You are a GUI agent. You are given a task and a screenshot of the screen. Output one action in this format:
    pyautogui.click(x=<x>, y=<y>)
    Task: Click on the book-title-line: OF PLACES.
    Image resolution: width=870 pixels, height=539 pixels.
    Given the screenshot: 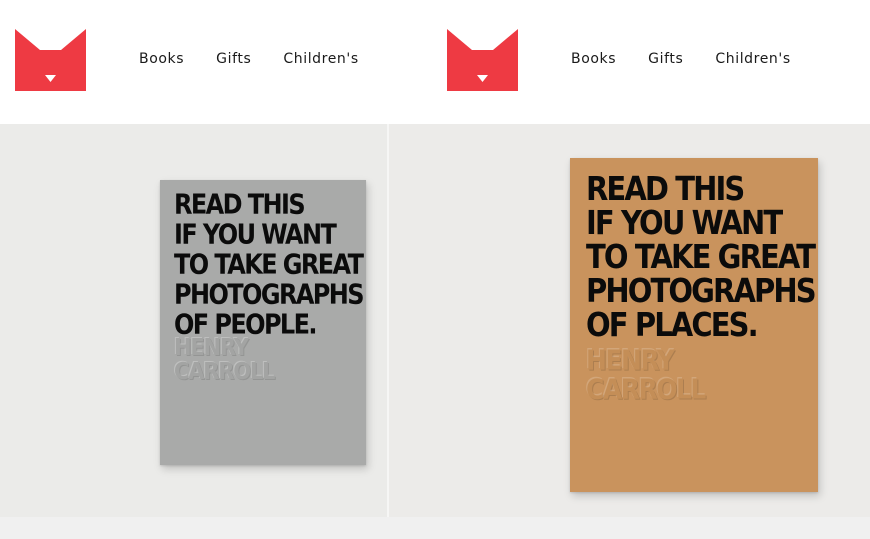 What is the action you would take?
    pyautogui.click(x=672, y=324)
    